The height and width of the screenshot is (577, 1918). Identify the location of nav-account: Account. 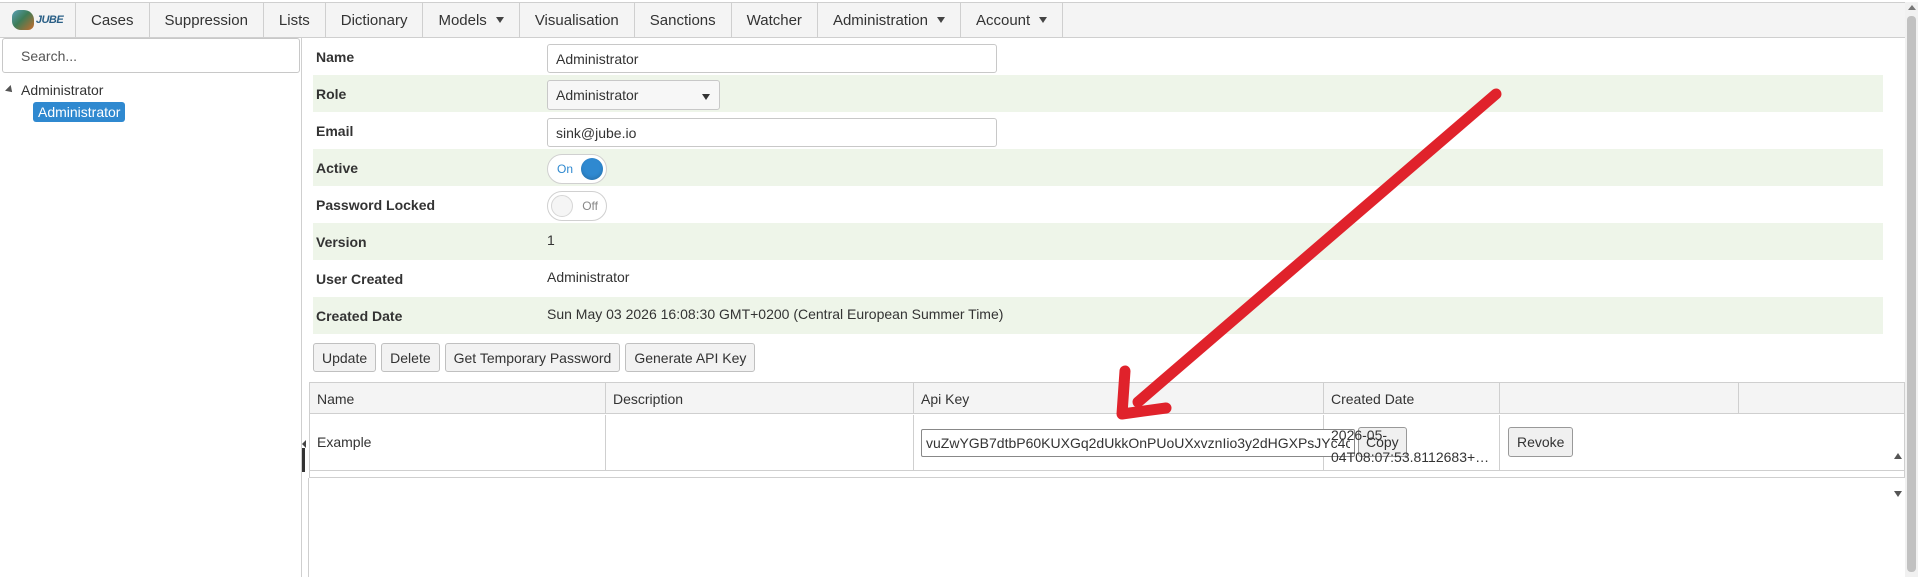
(1012, 20).